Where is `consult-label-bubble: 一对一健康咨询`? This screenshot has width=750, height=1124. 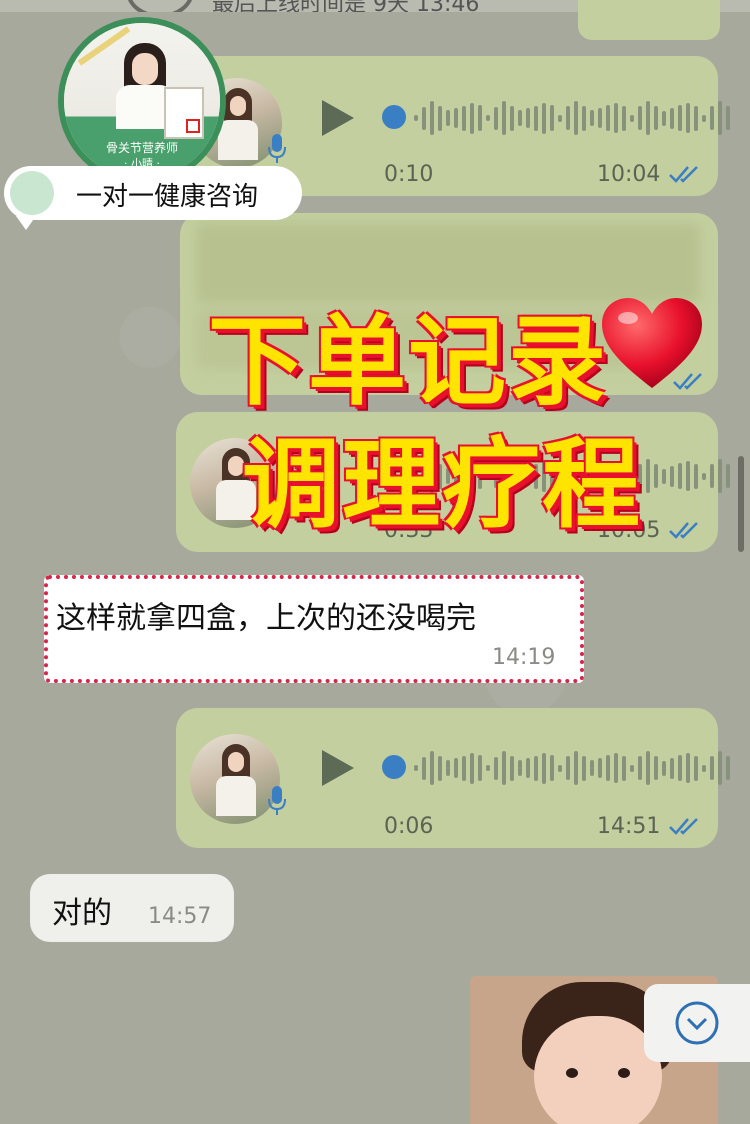 consult-label-bubble: 一对一健康咨询 is located at coordinates (153, 198).